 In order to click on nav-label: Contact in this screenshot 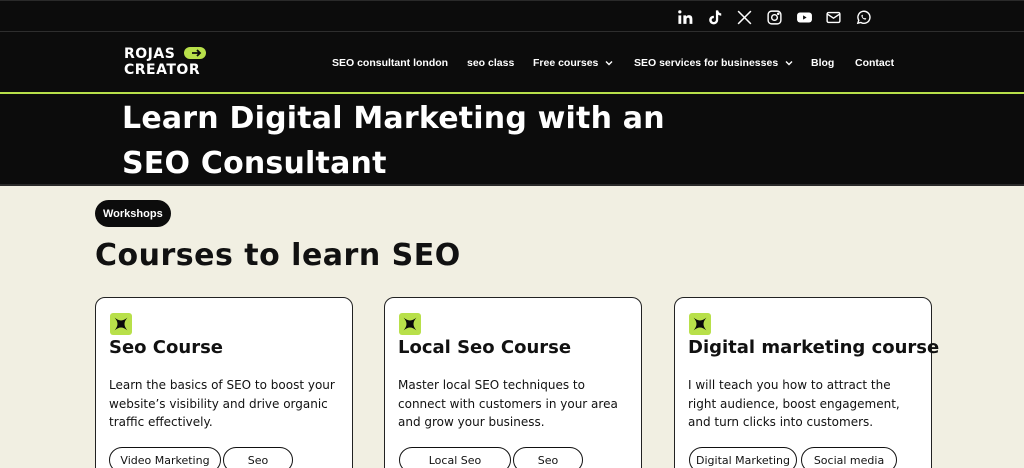, I will do `click(875, 63)`.